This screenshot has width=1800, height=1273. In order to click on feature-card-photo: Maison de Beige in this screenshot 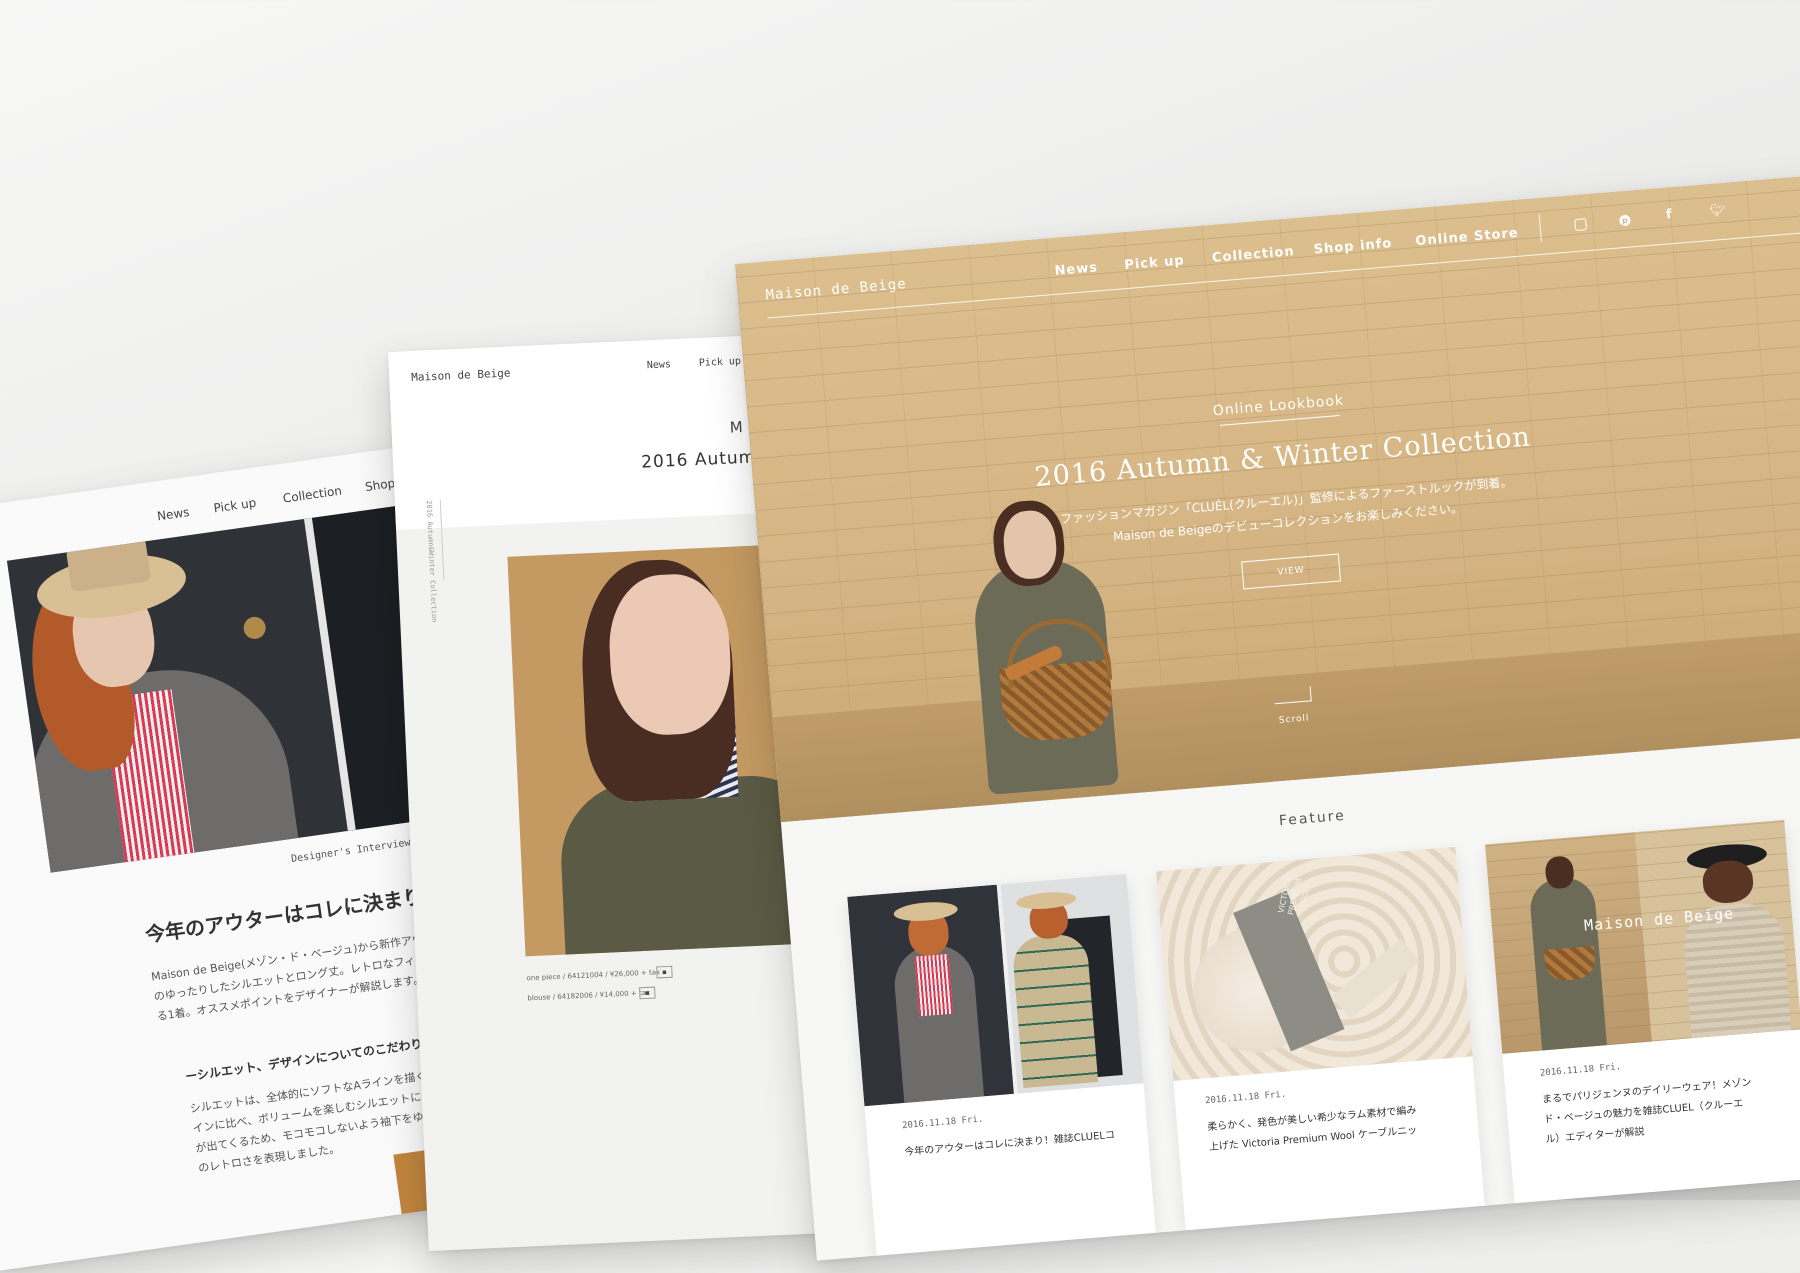, I will do `click(1642, 936)`.